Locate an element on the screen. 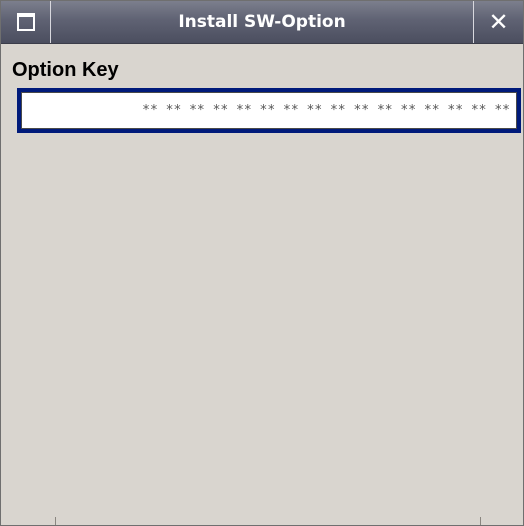 The height and width of the screenshot is (526, 524). close-button: ✕ is located at coordinates (498, 22).